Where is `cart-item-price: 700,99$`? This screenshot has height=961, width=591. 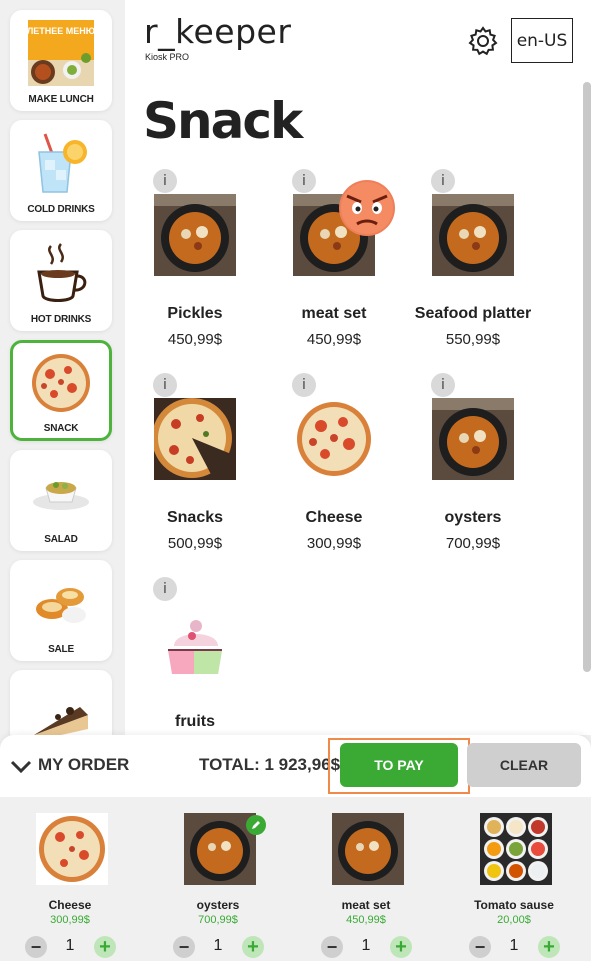
cart-item-price: 700,99$ is located at coordinates (218, 920).